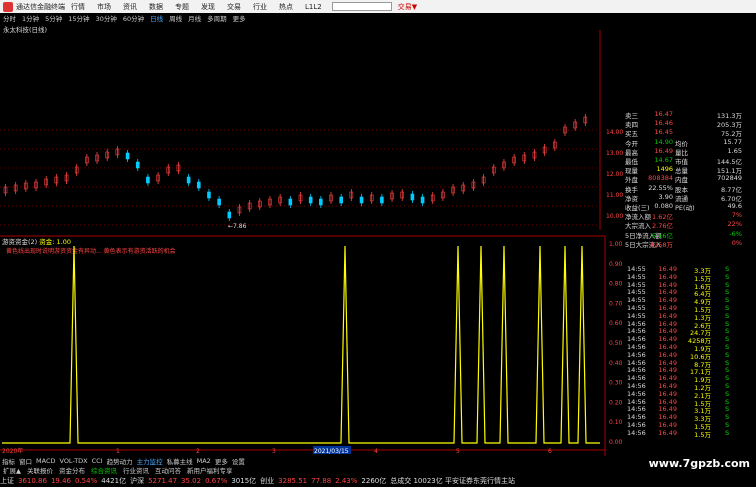  I want to click on y-tick-label: 0.90, so click(616, 264).